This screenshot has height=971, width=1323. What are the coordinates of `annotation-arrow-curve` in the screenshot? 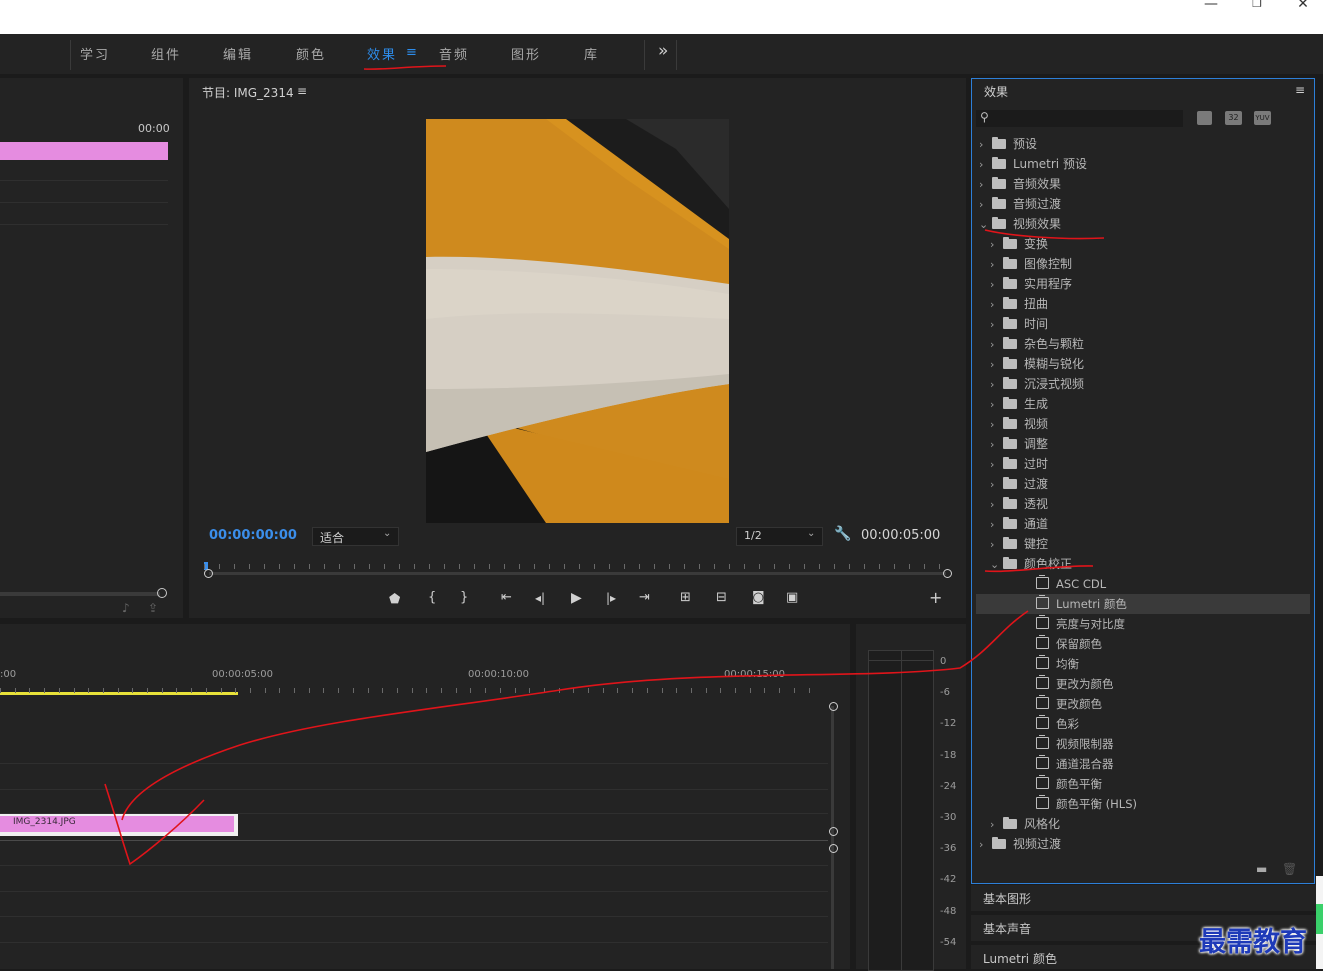 It's located at (575, 715).